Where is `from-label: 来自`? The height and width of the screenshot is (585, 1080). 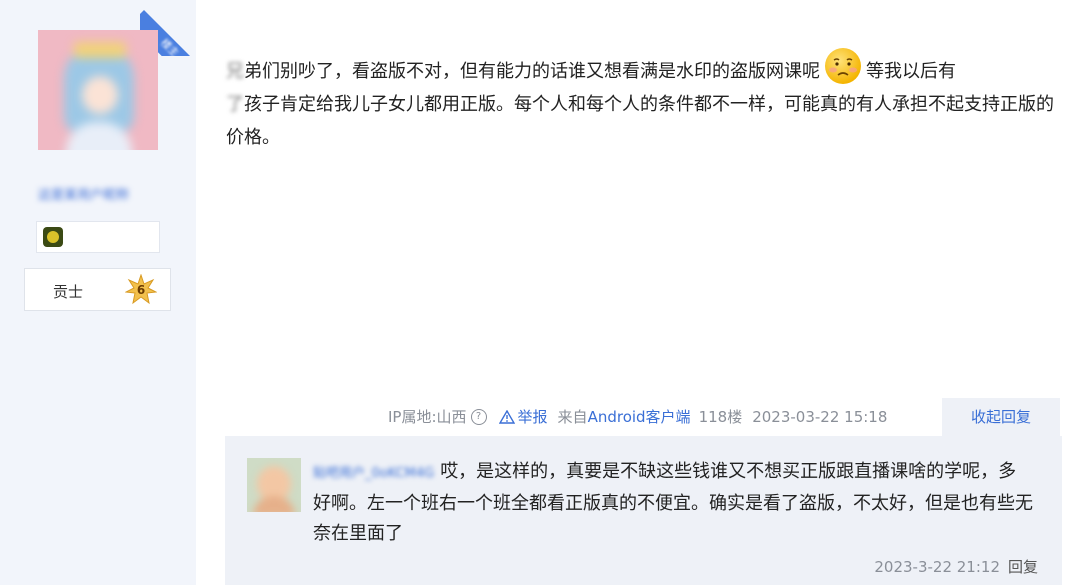 from-label: 来自 is located at coordinates (572, 417).